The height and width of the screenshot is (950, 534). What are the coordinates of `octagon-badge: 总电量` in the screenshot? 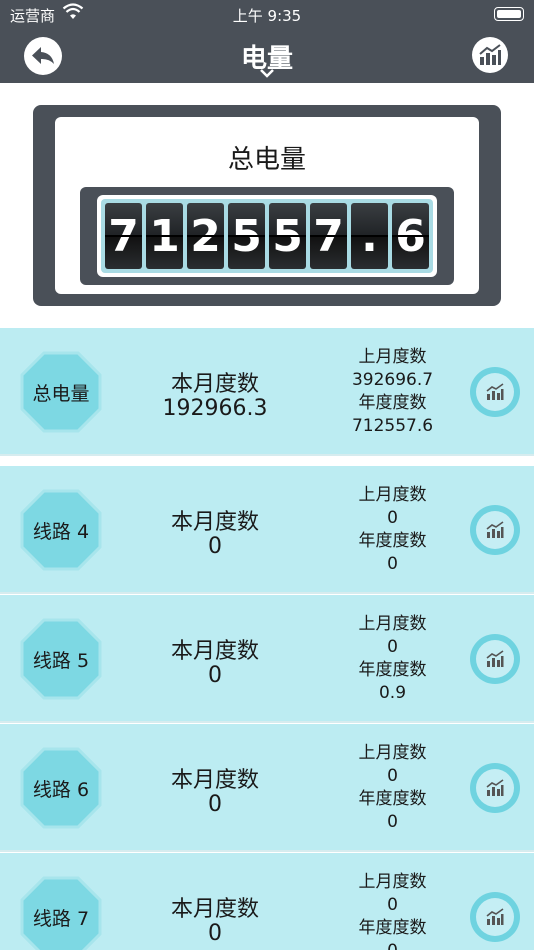 It's located at (61, 392).